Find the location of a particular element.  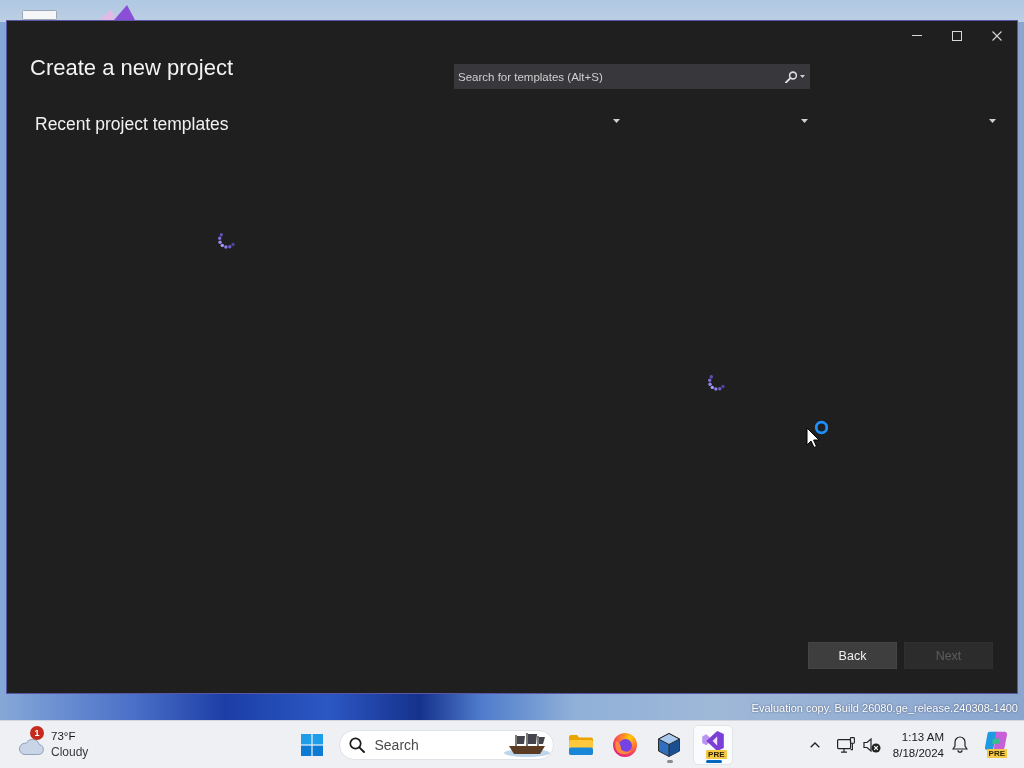

windows-icon is located at coordinates (311, 744).